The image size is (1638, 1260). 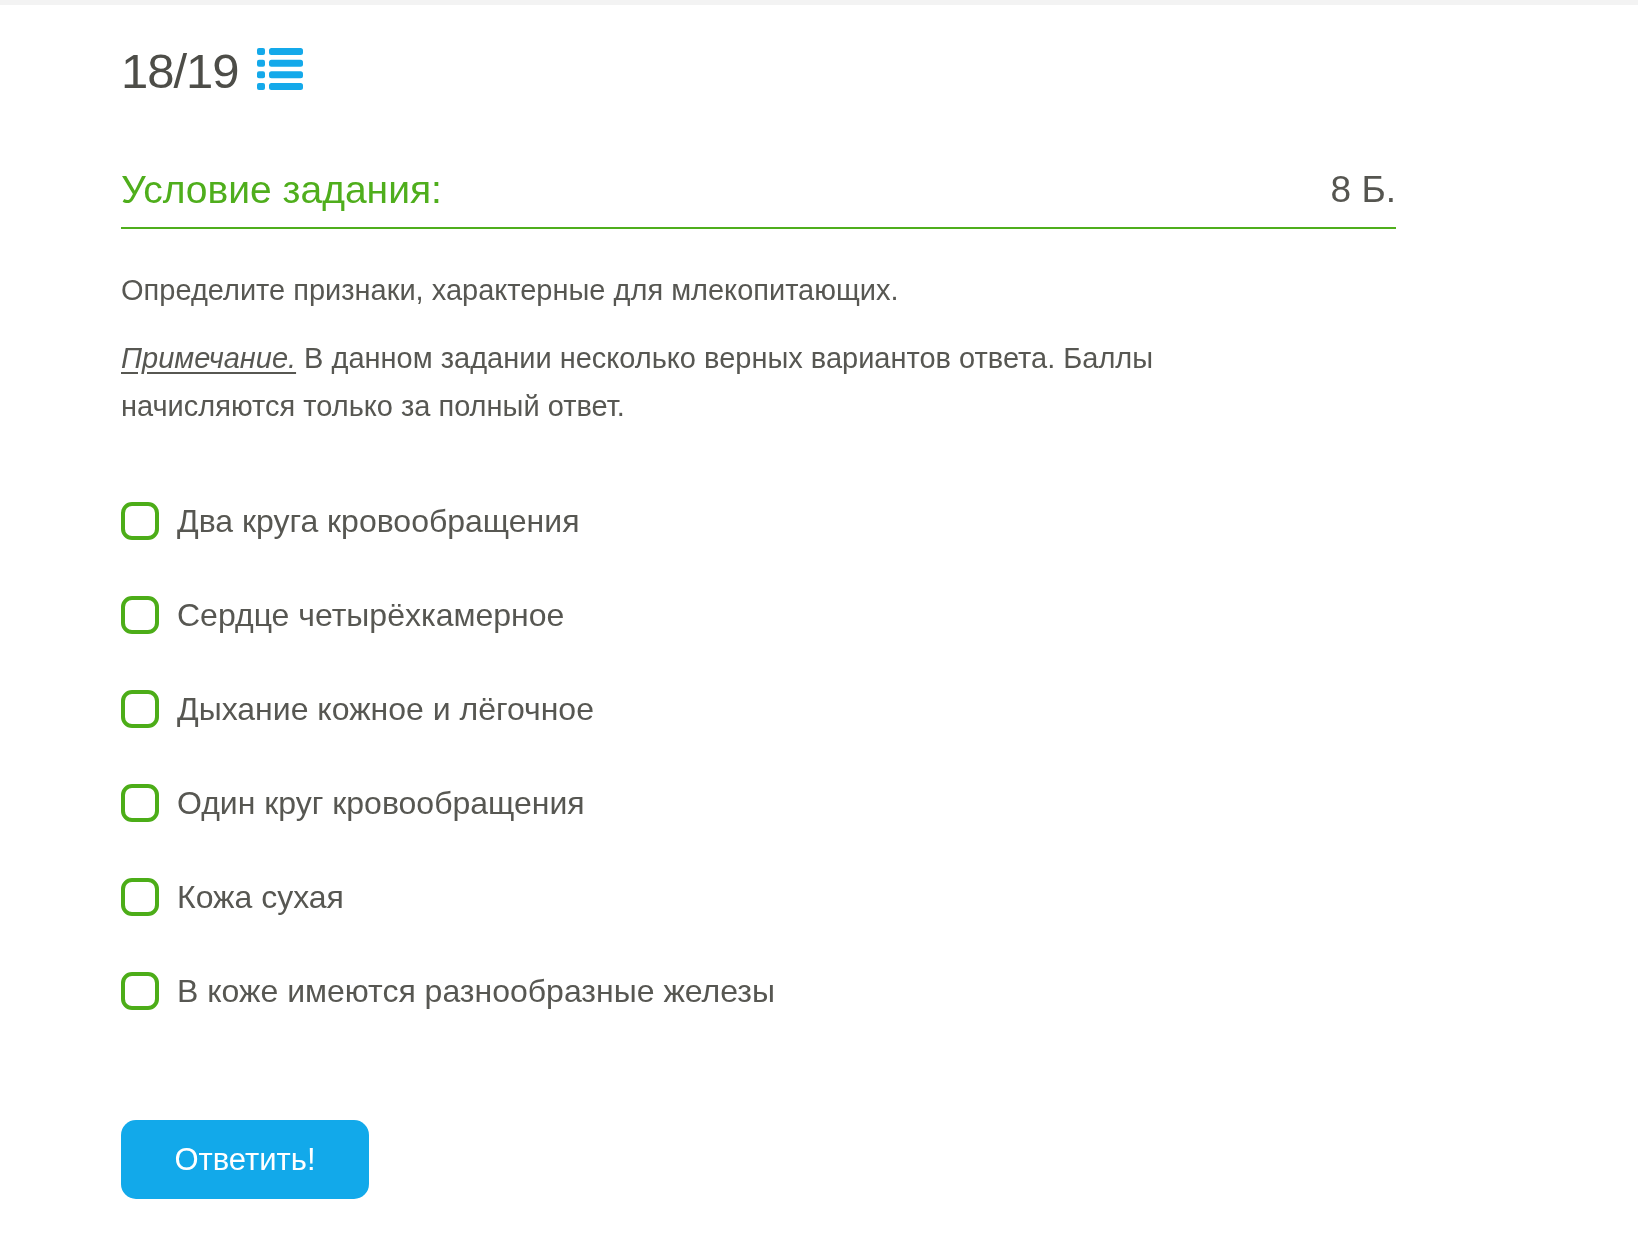 I want to click on question-text: Определите признаки, характерные для млекопитающих., so click(x=510, y=290).